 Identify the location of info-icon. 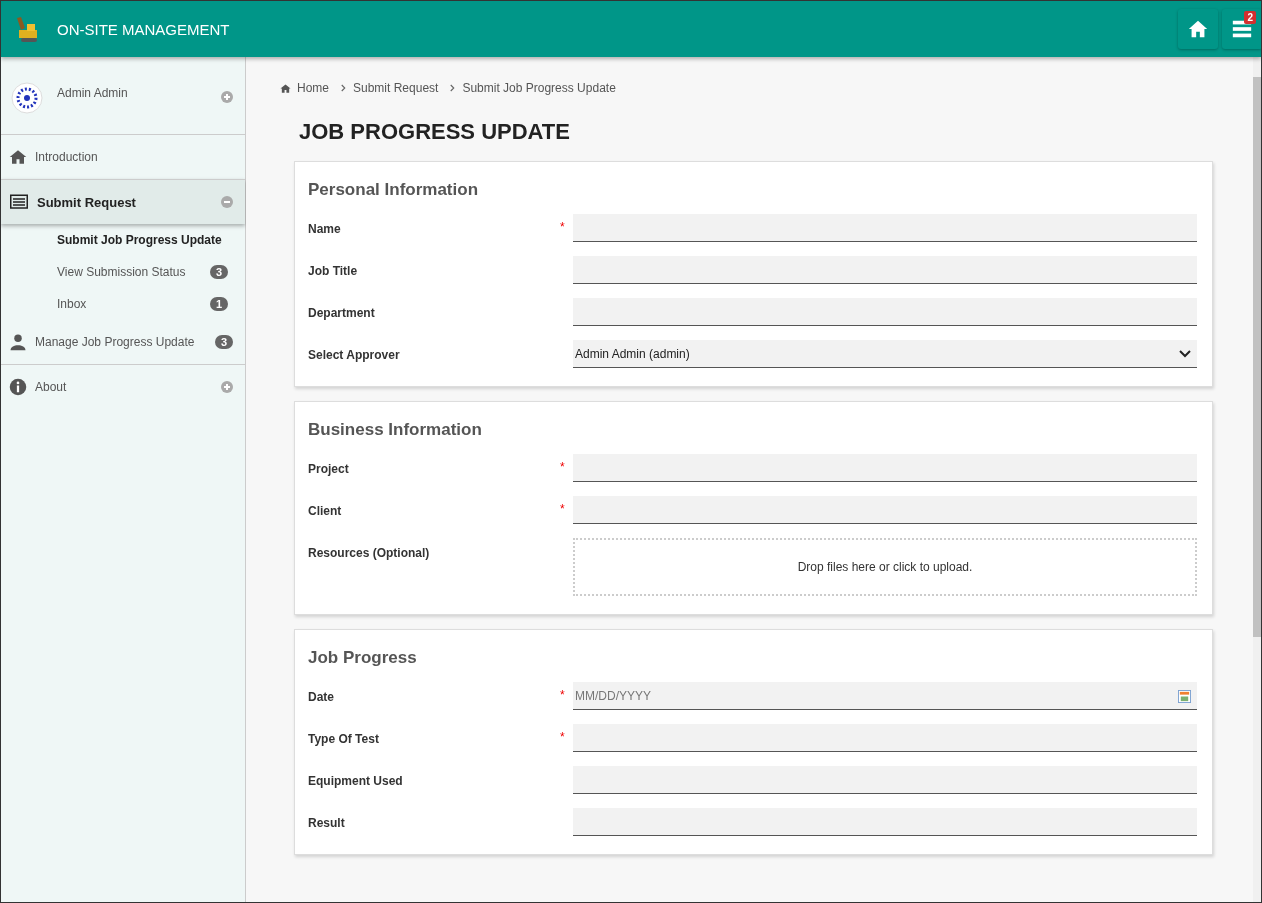
(18, 387).